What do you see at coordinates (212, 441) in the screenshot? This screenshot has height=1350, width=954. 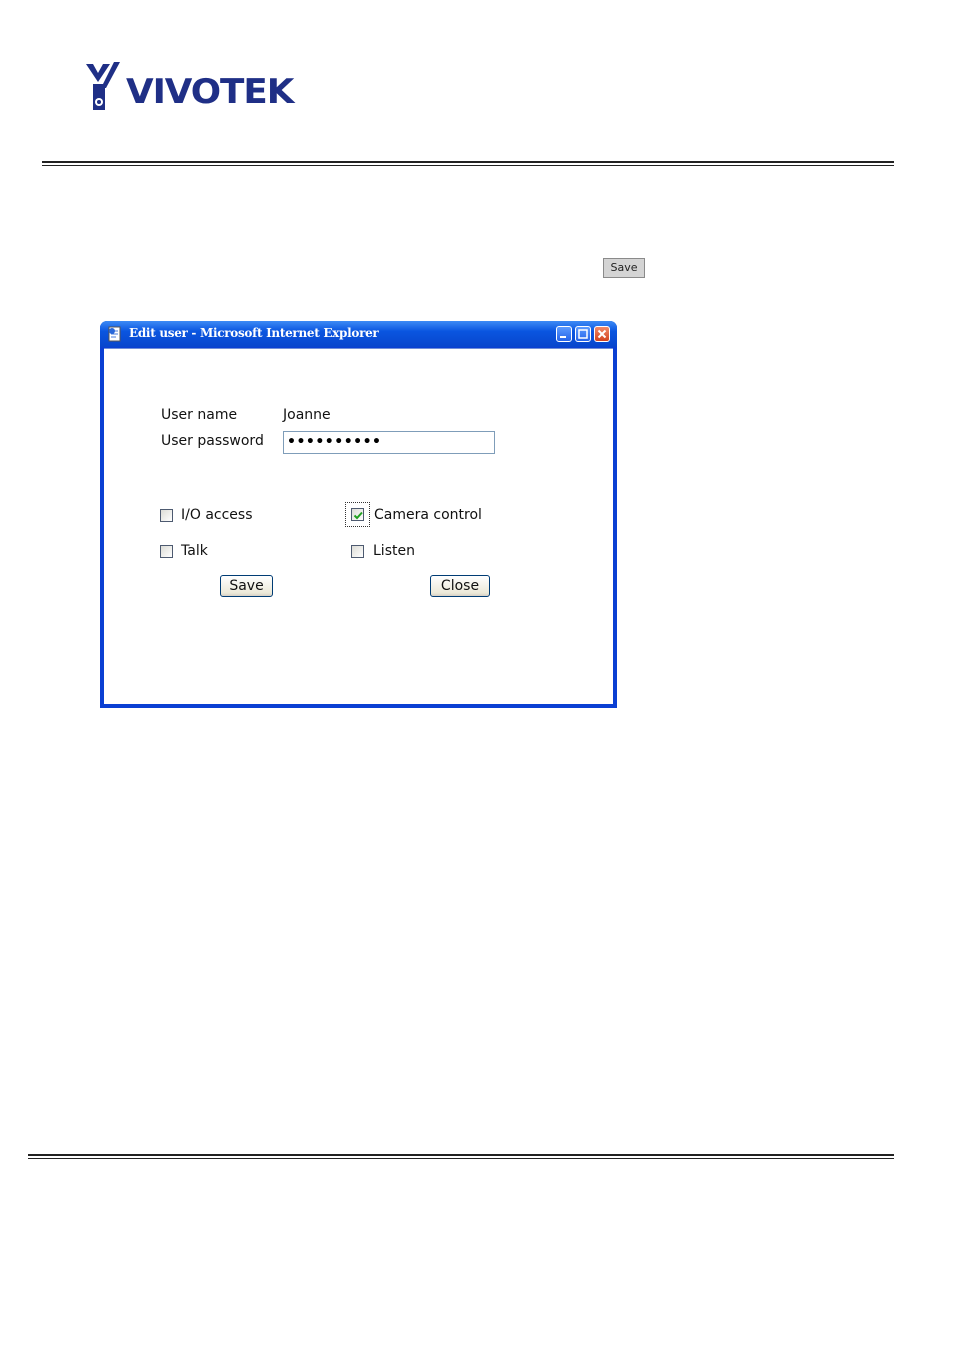 I see `password-label: User password` at bounding box center [212, 441].